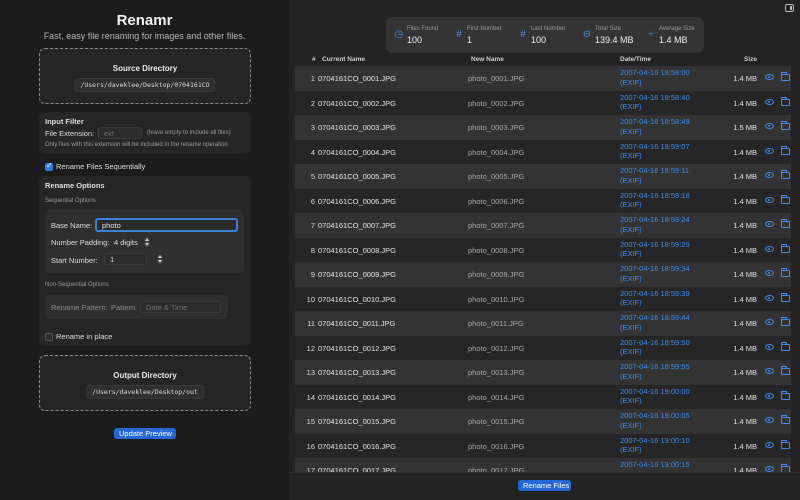  Describe the element at coordinates (49, 337) in the screenshot. I see `rename-in-place-checkbox` at that location.